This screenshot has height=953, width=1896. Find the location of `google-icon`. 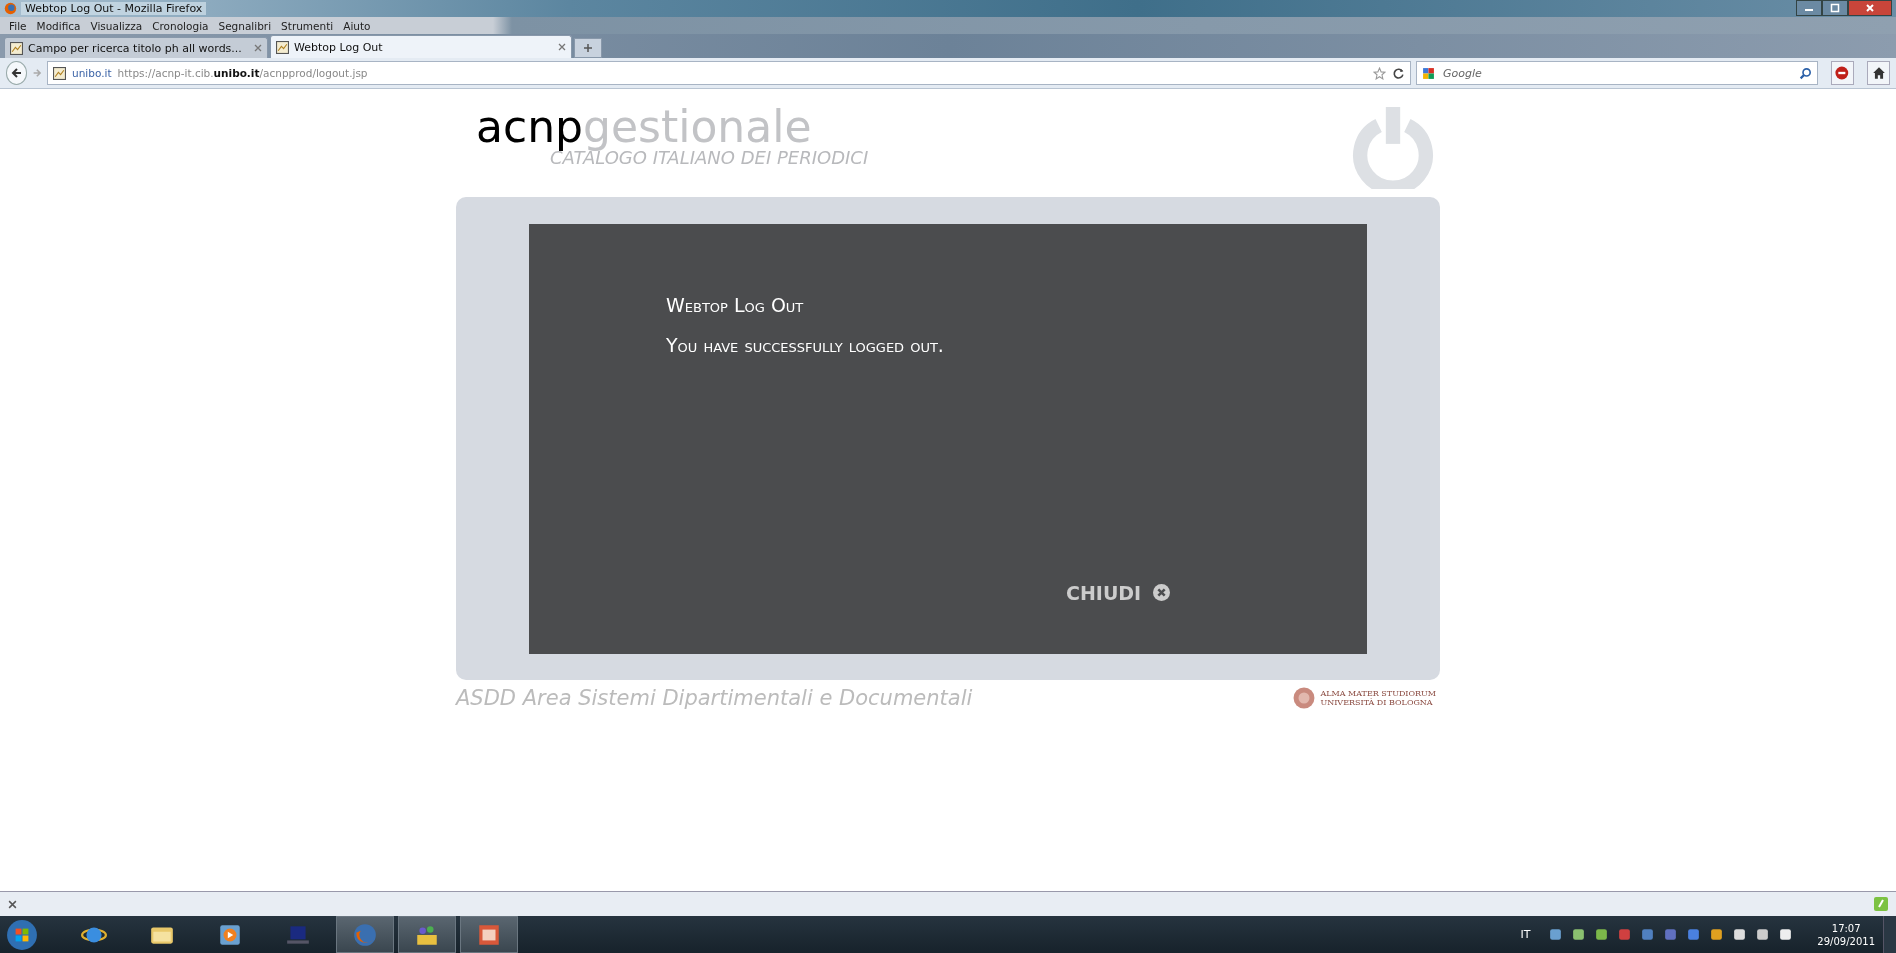

google-icon is located at coordinates (1429, 73).